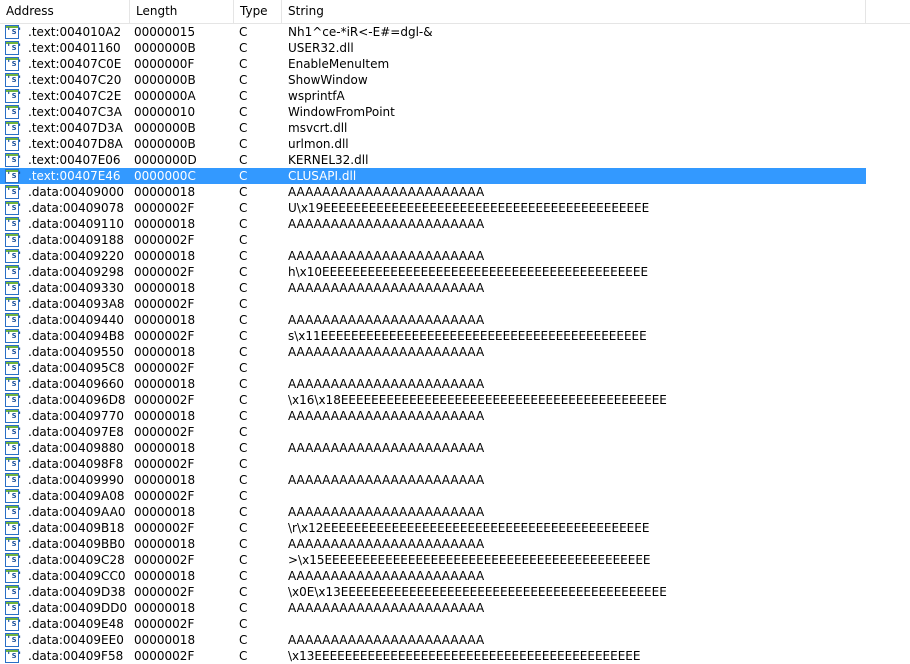 Image resolution: width=910 pixels, height=664 pixels. I want to click on address-cell: .data:004094B8, so click(76, 336).